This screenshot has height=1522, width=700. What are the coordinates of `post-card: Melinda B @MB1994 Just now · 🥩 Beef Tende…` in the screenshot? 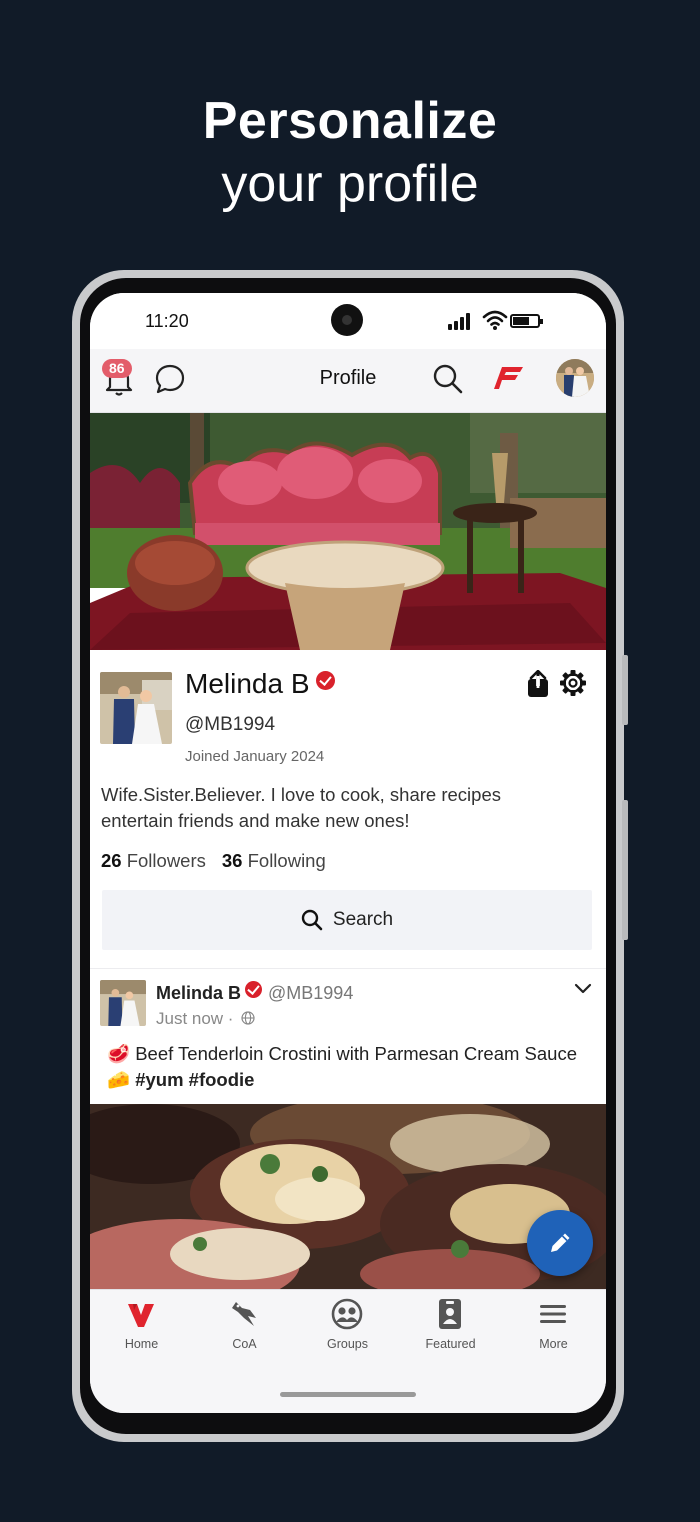 It's located at (348, 1036).